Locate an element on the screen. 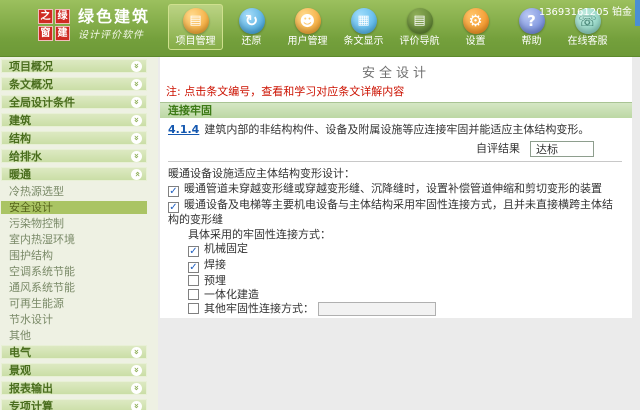  sidebar-item: 围护结构 is located at coordinates (74, 255).